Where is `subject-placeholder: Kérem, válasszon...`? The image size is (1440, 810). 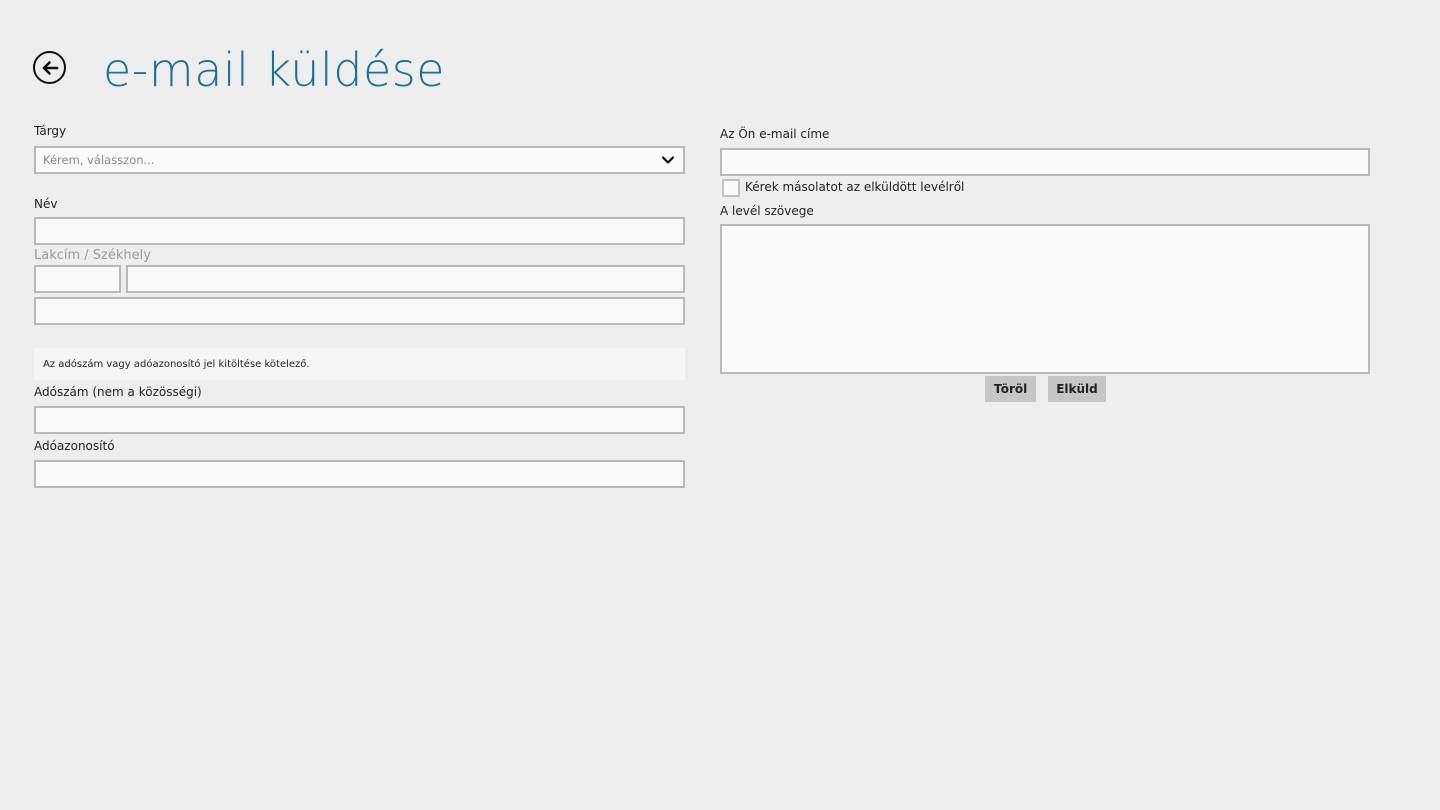 subject-placeholder: Kérem, válasszon... is located at coordinates (99, 160).